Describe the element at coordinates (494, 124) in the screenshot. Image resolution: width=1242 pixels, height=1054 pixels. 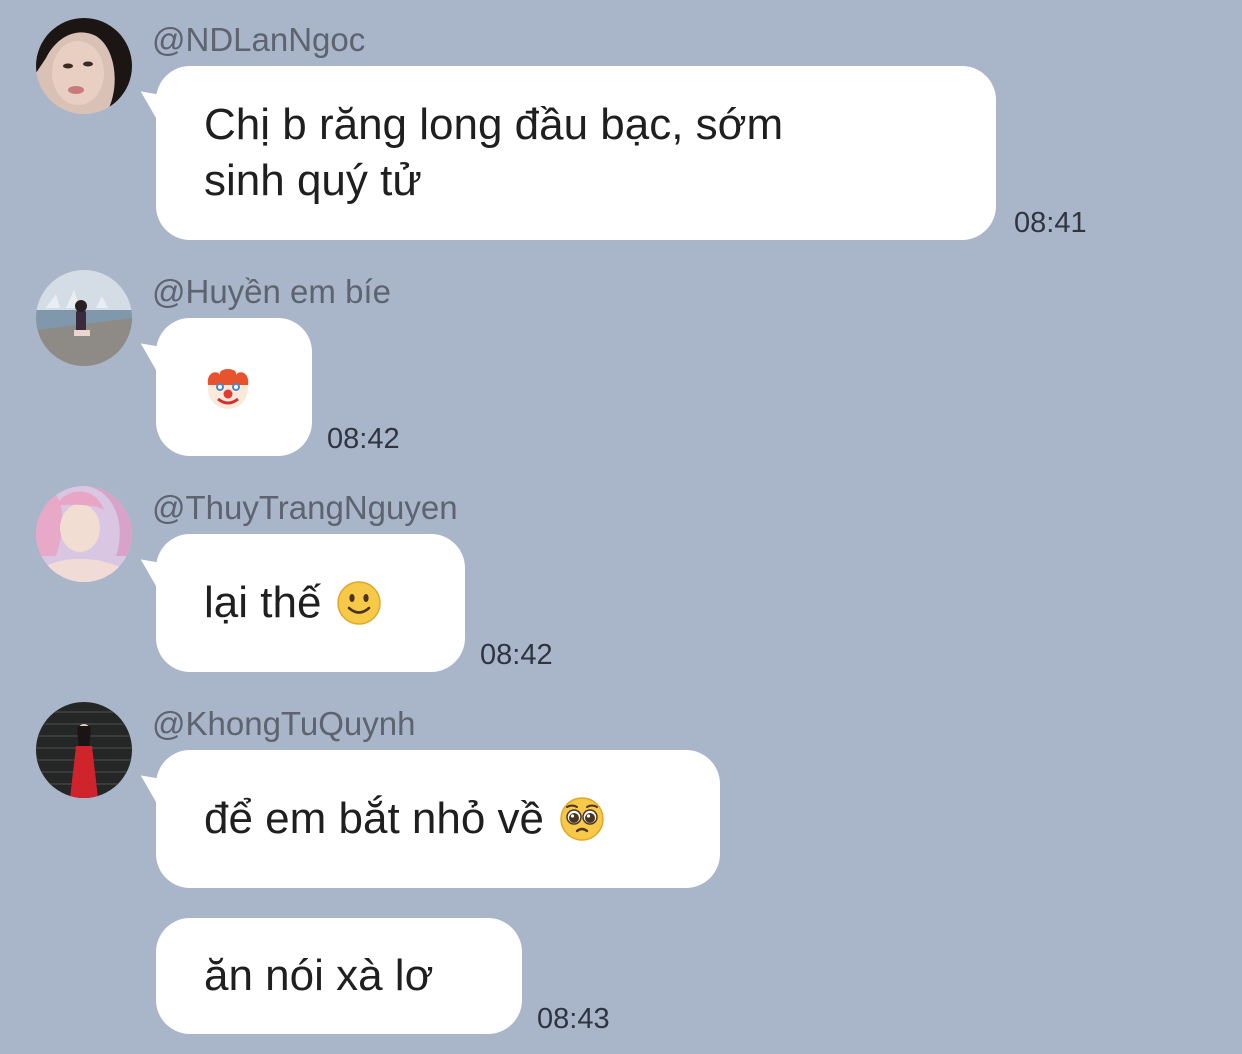
I see `message-text-line: Chị b răng long đầu bạc, sớm` at that location.